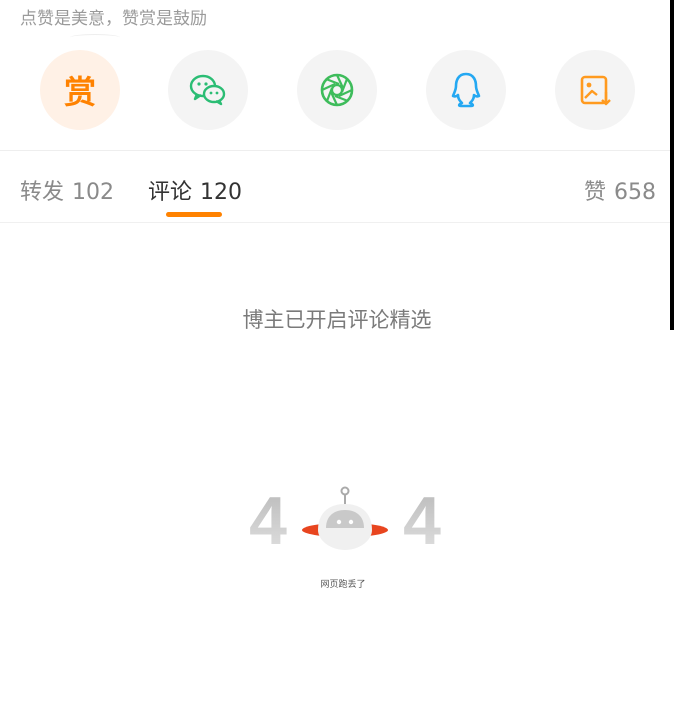  I want to click on tip-caret, so click(95, 37).